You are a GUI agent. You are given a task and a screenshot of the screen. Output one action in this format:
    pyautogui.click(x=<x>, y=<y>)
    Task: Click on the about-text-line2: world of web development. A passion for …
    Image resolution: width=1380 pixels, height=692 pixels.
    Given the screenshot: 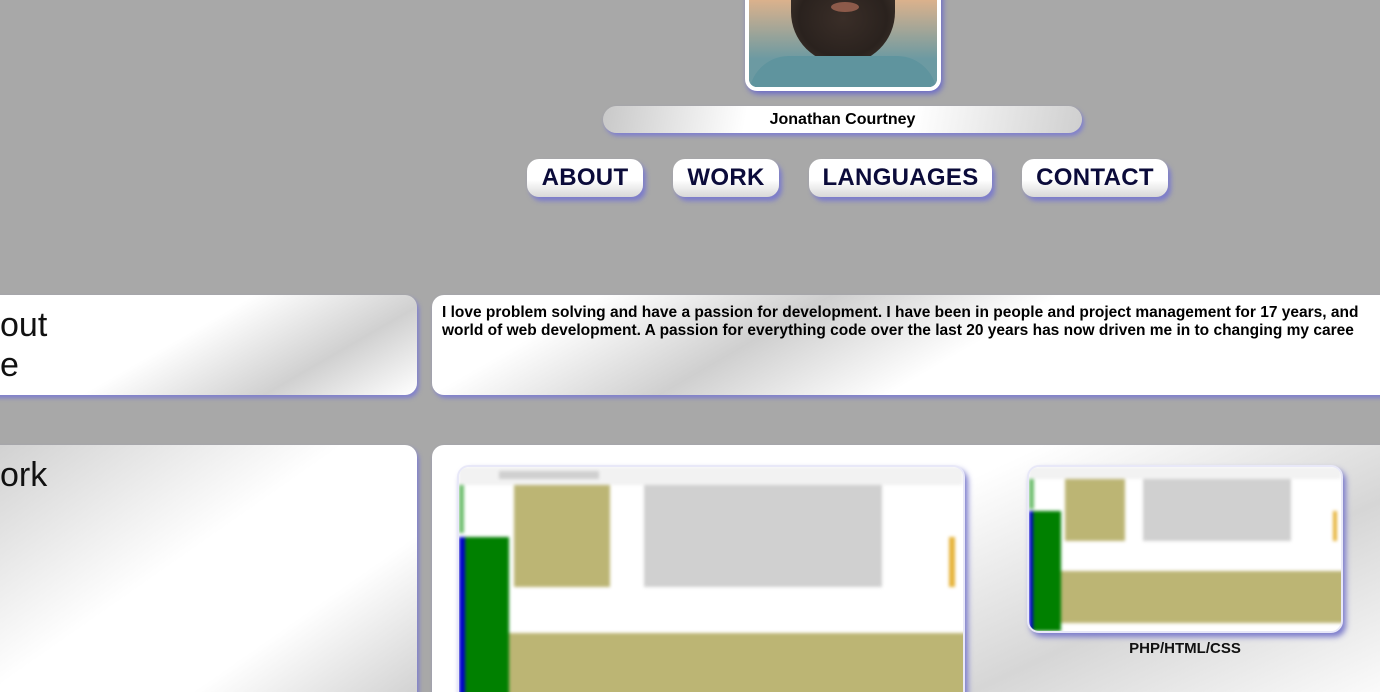 What is the action you would take?
    pyautogui.click(x=898, y=330)
    